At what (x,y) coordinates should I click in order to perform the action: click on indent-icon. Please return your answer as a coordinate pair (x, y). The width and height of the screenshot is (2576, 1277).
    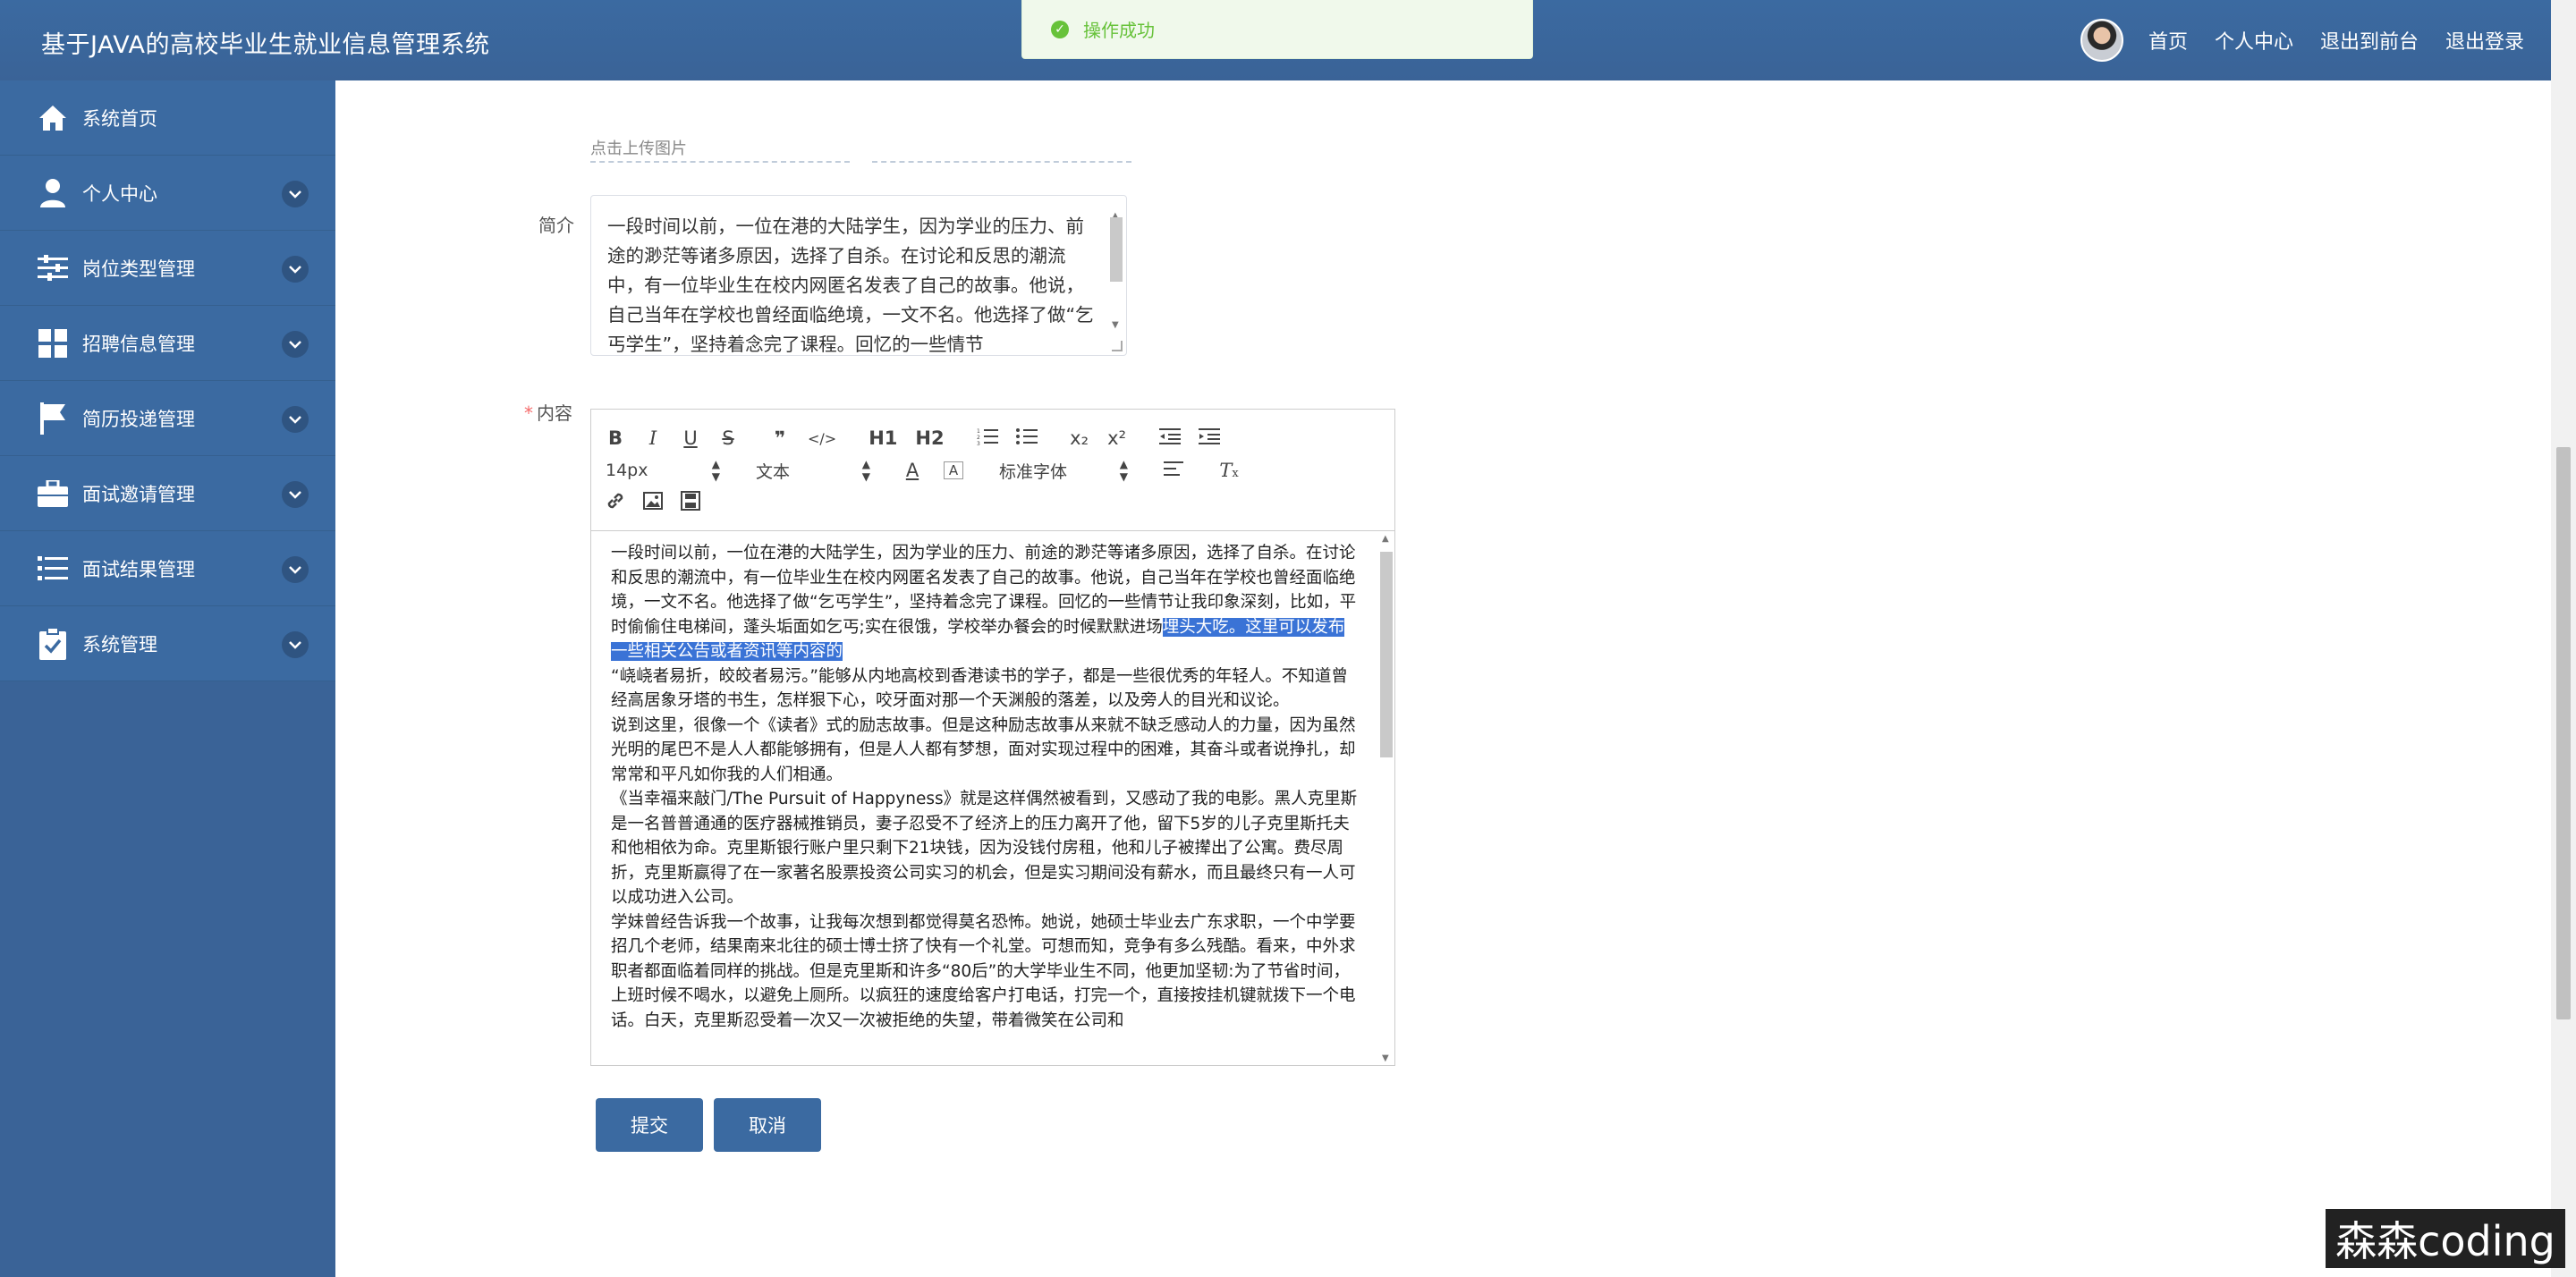
    Looking at the image, I should click on (1209, 438).